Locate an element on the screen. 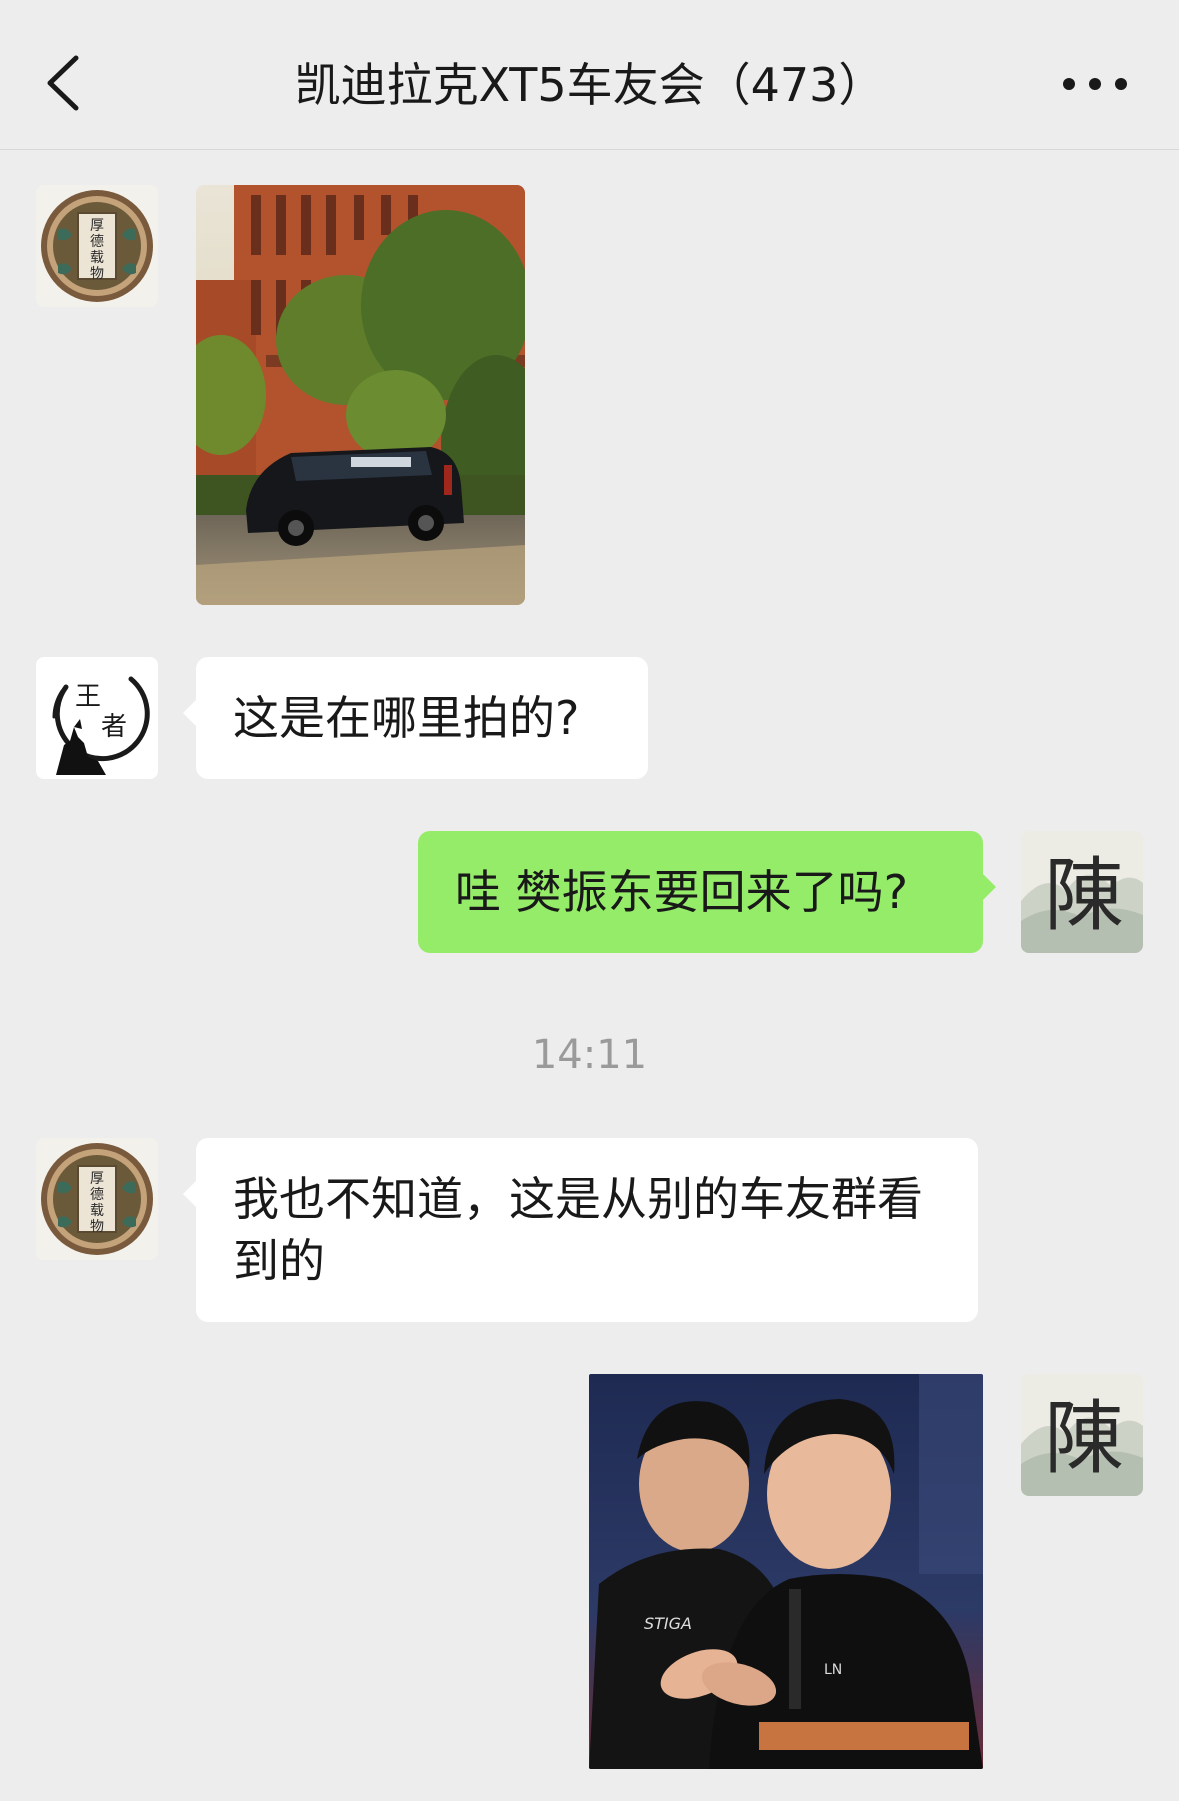  message-text: 这是在哪里拍的? is located at coordinates (406, 718).